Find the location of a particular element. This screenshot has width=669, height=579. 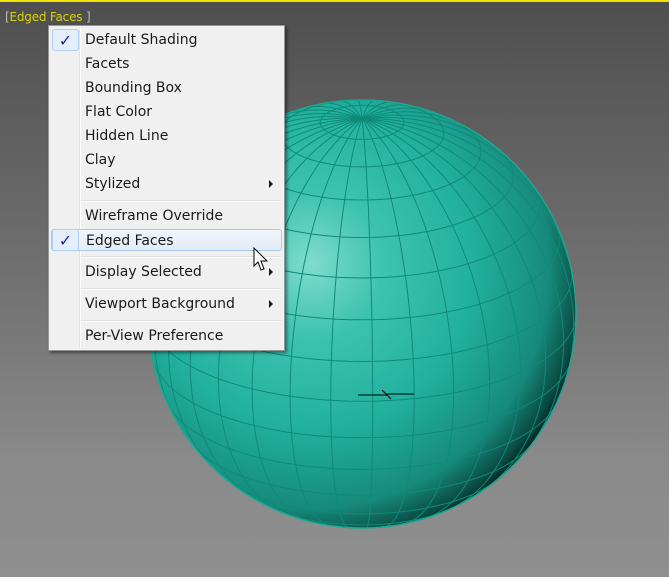

menu-item-flat-color: Flat Color is located at coordinates (166, 112).